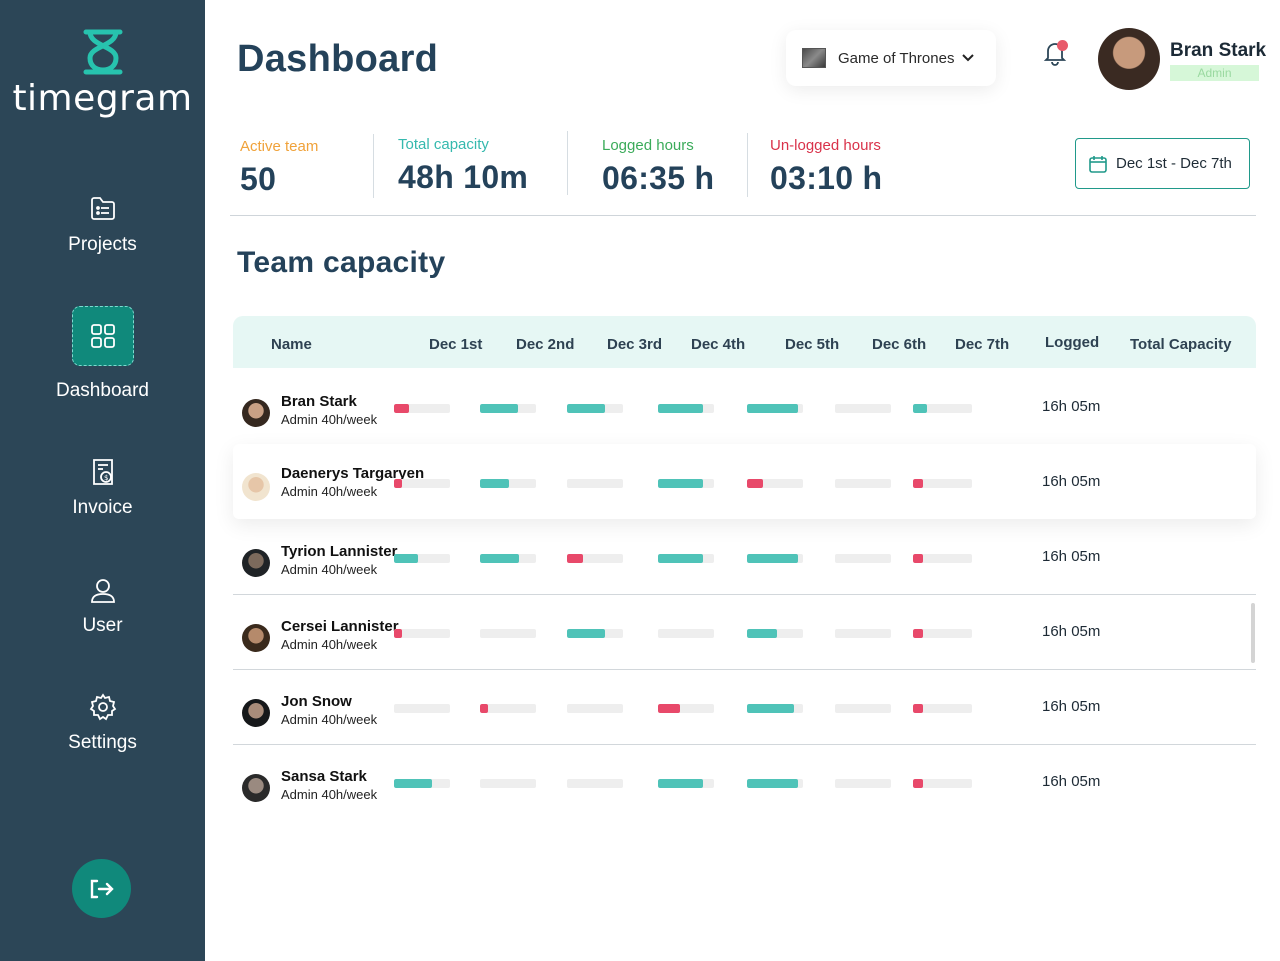 This screenshot has width=1280, height=961. What do you see at coordinates (316, 701) in the screenshot?
I see `member-name: Jon Snow` at bounding box center [316, 701].